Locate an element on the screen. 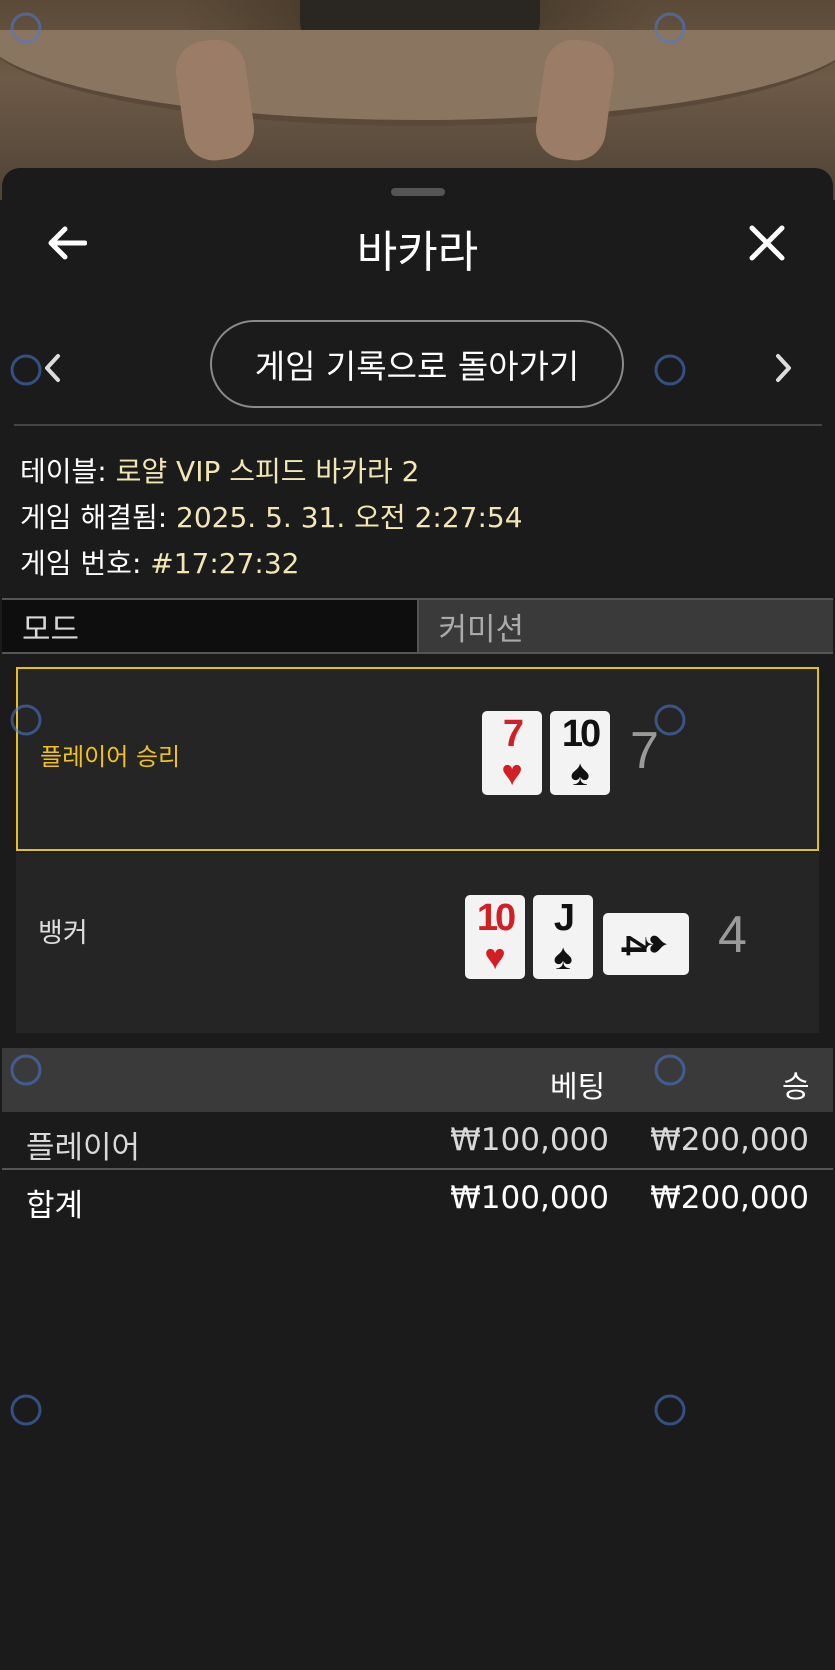 The height and width of the screenshot is (1670, 835). bet-amount: ₩100,000 is located at coordinates (529, 1140).